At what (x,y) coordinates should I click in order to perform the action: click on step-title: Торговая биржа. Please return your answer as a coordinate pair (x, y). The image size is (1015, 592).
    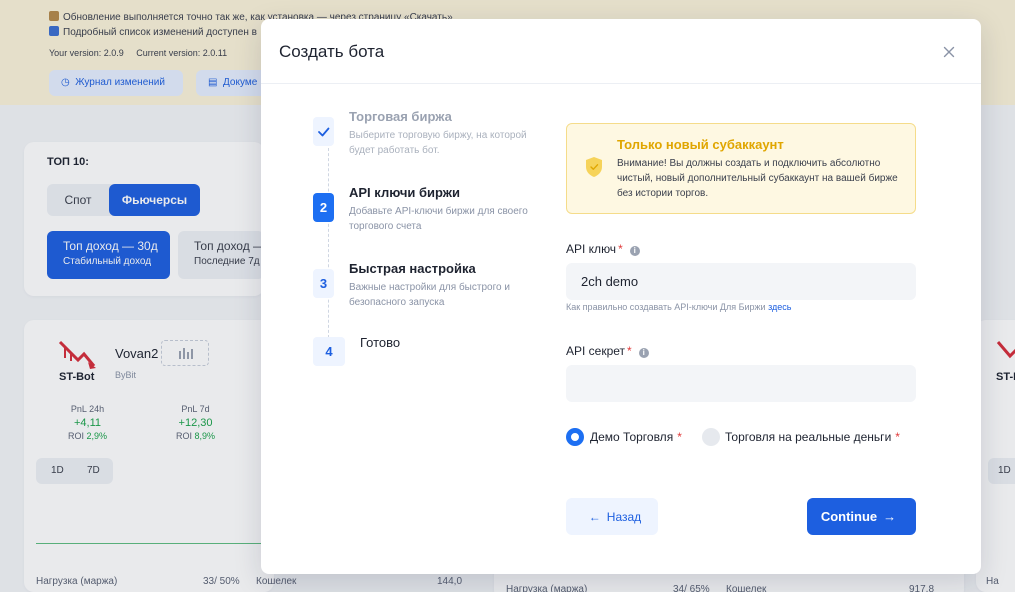
    Looking at the image, I should click on (400, 116).